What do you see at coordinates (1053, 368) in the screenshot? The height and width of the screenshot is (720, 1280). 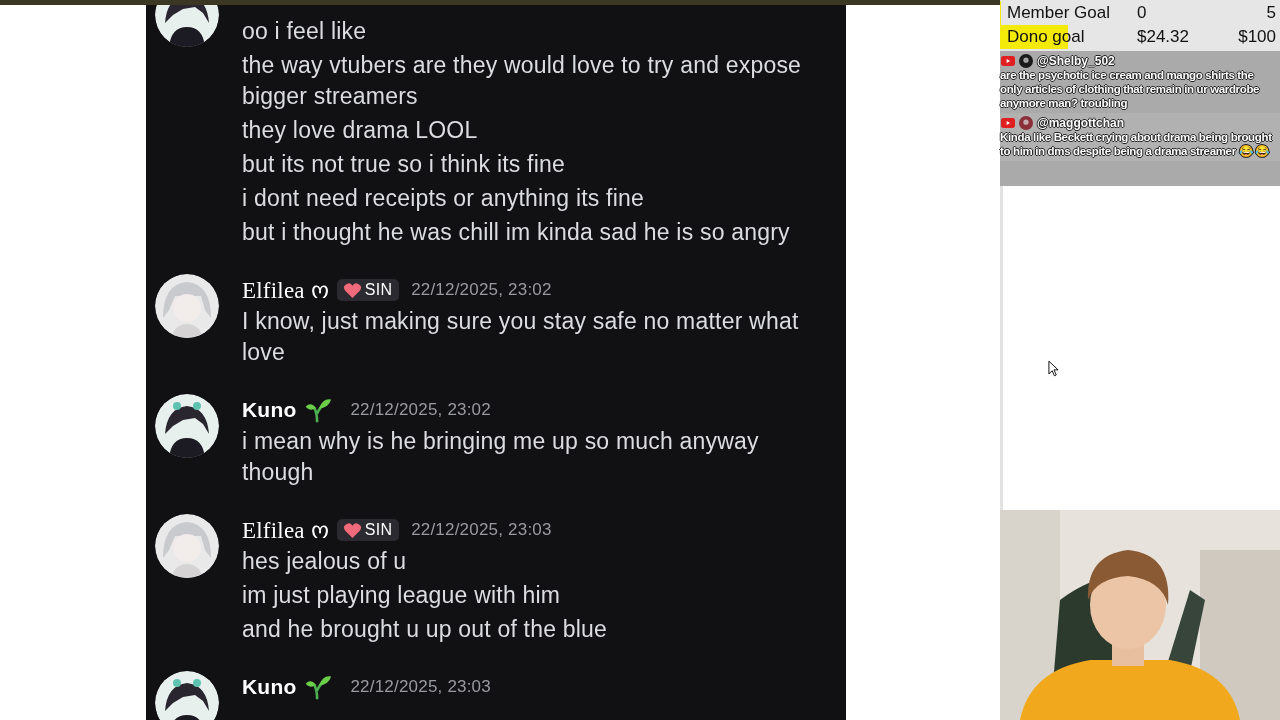 I see `cursor-icon` at bounding box center [1053, 368].